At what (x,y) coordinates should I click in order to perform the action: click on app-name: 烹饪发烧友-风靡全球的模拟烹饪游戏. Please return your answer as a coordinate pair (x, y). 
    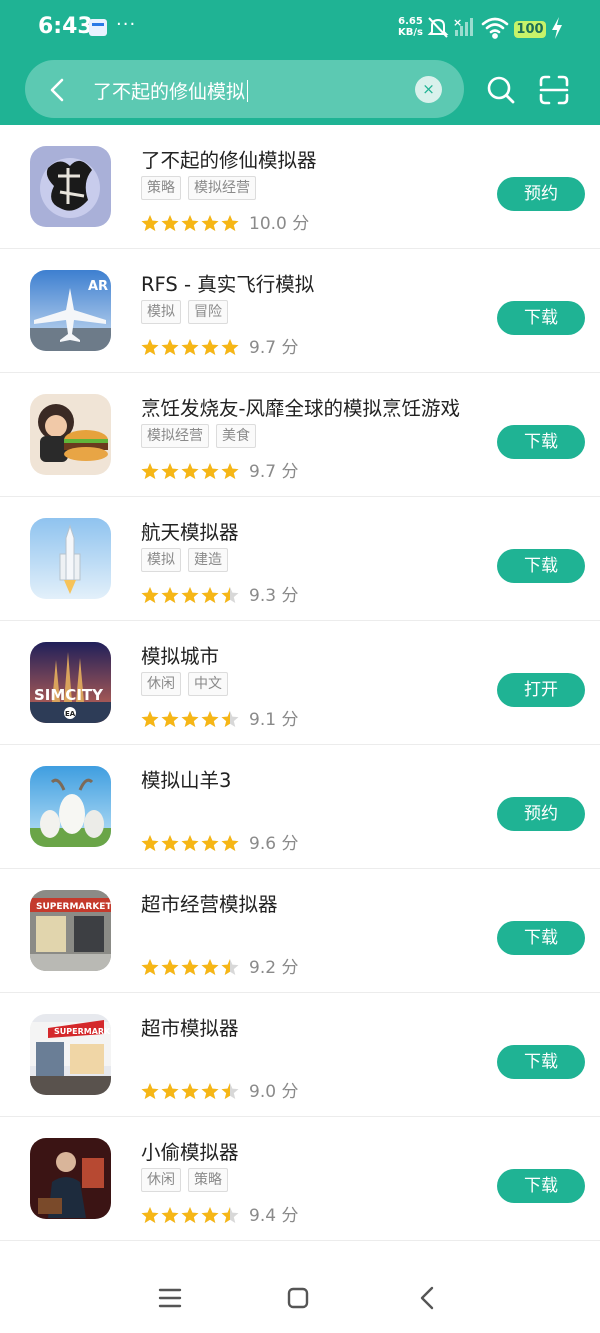
    Looking at the image, I should click on (300, 406).